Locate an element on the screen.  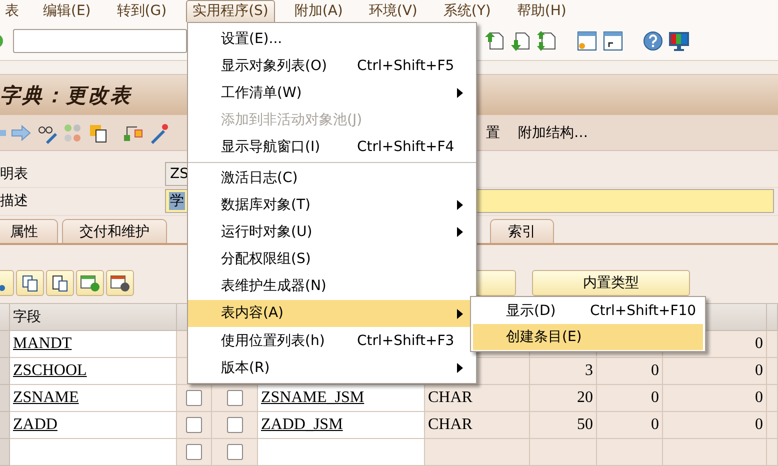
table-cell: 3 is located at coordinates (563, 371).